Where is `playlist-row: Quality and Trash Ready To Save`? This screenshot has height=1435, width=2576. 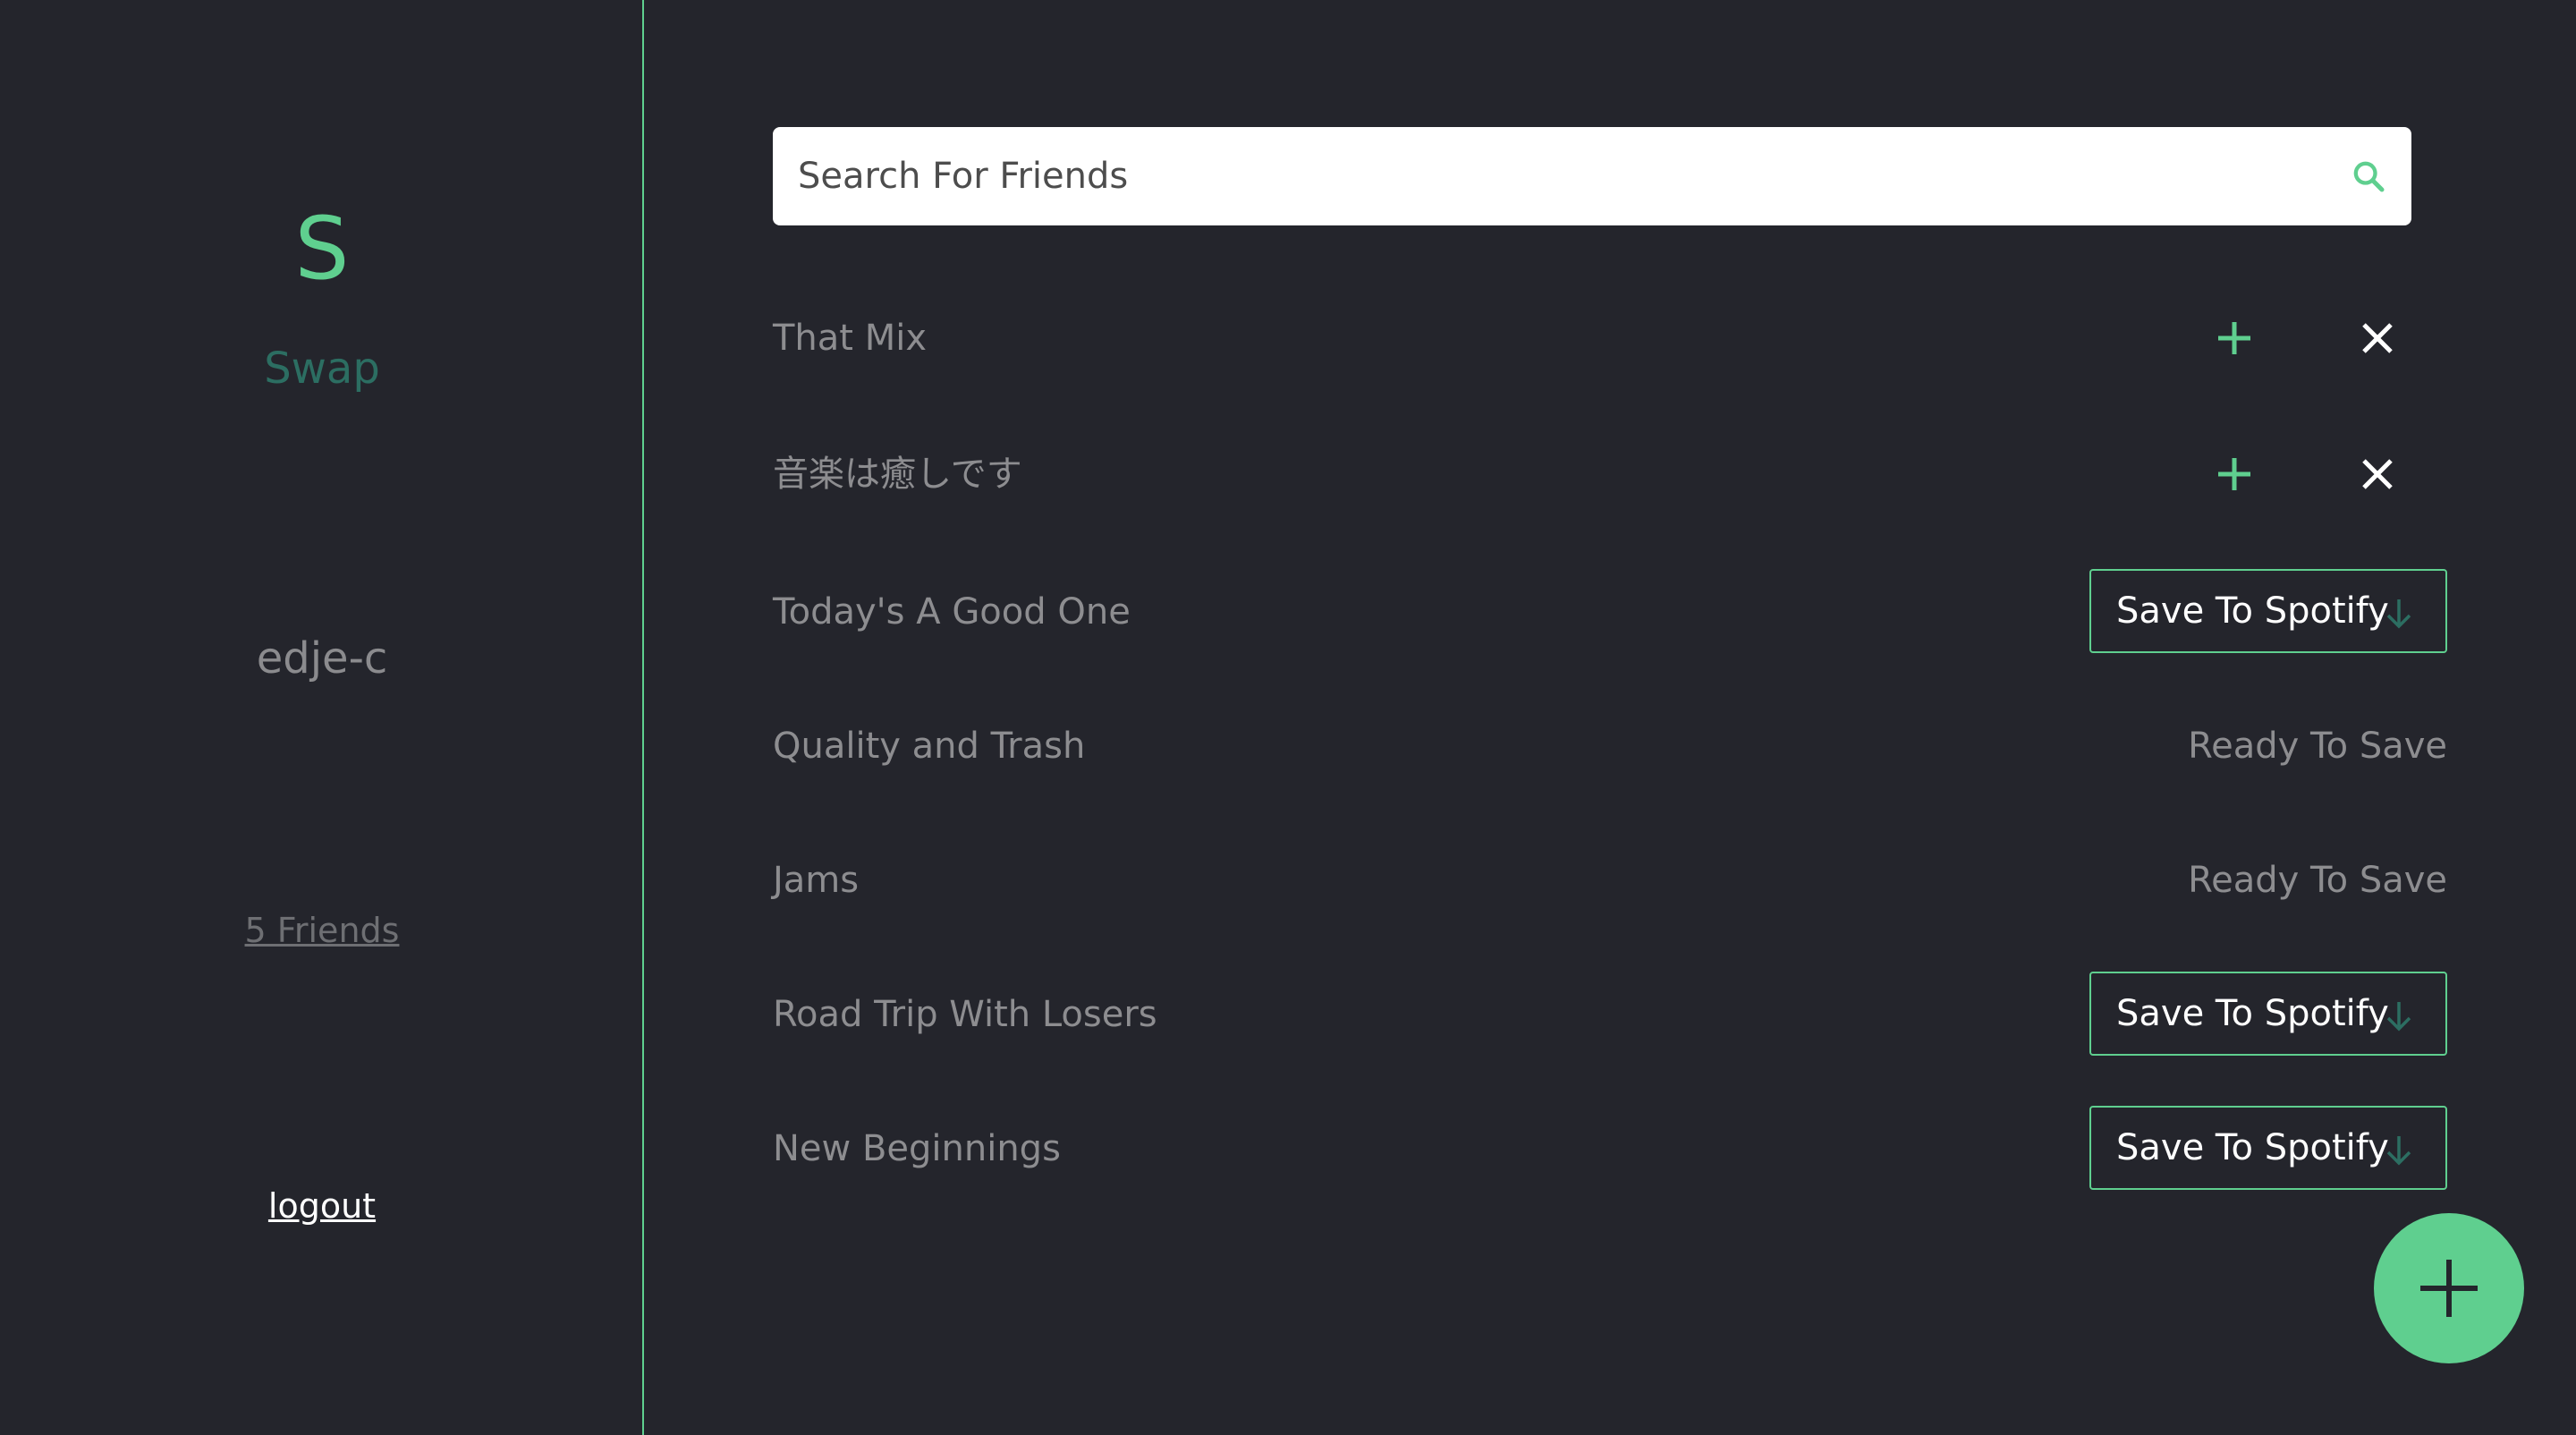
playlist-row: Quality and Trash Ready To Save is located at coordinates (1610, 746).